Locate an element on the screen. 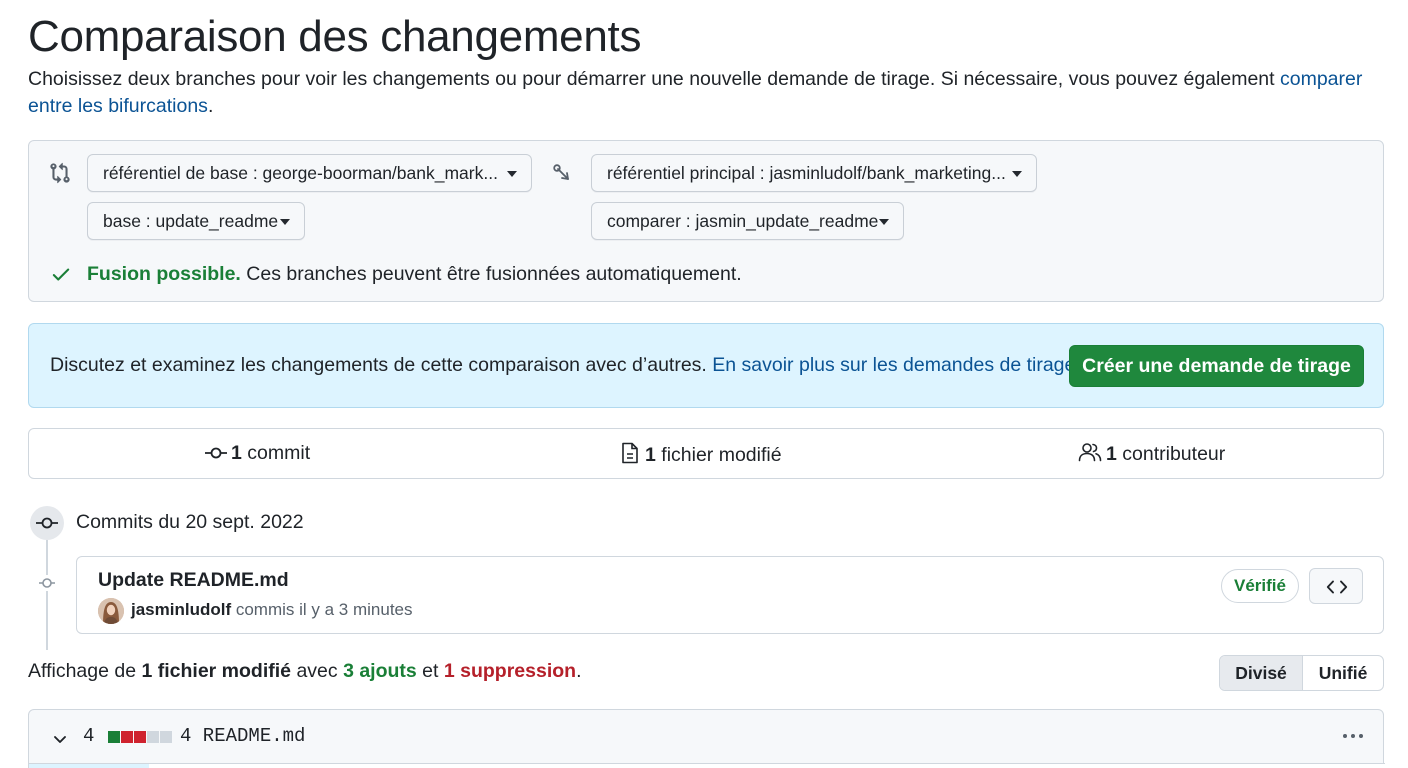 The image size is (1408, 768). commits-date-heading: Commits du 20 sept. 2022 is located at coordinates (190, 522).